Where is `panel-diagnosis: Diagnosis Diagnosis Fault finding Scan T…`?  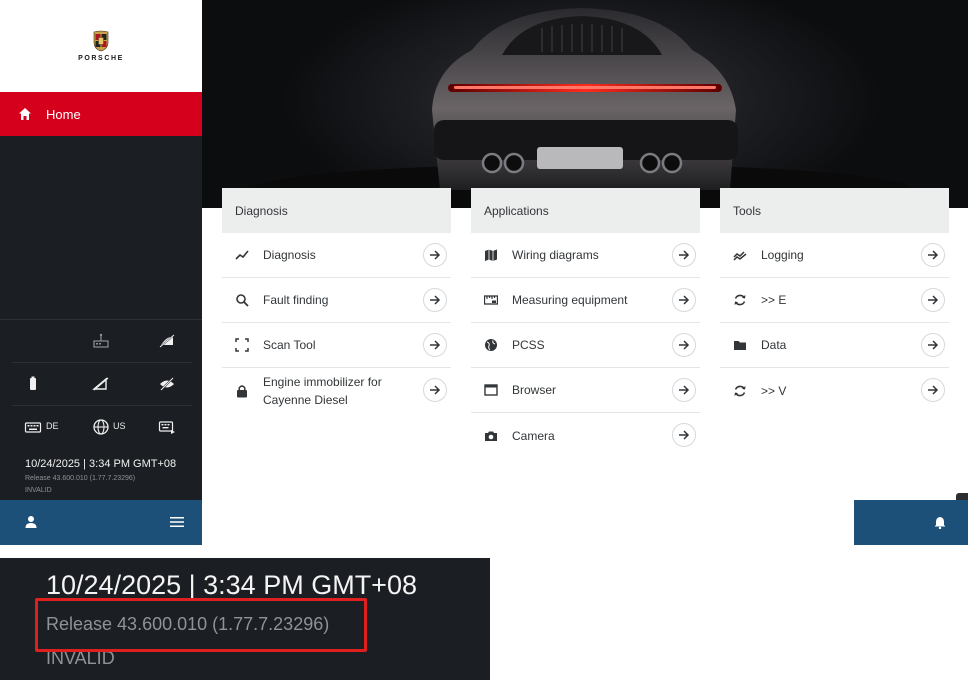
panel-diagnosis: Diagnosis Diagnosis Fault finding Scan T… is located at coordinates (336, 300).